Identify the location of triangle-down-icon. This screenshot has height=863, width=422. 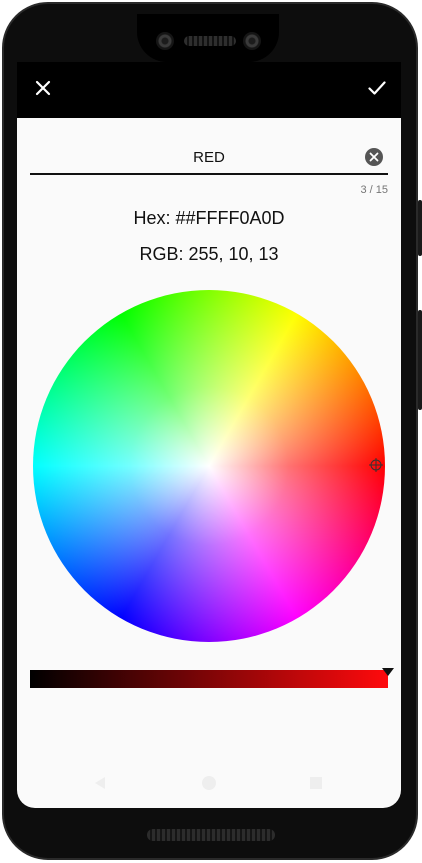
(388, 672).